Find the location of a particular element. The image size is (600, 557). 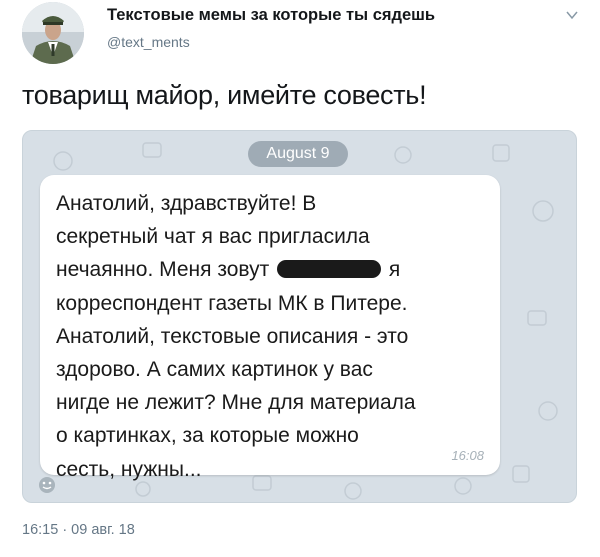

date-badge: August 9 is located at coordinates (298, 154).